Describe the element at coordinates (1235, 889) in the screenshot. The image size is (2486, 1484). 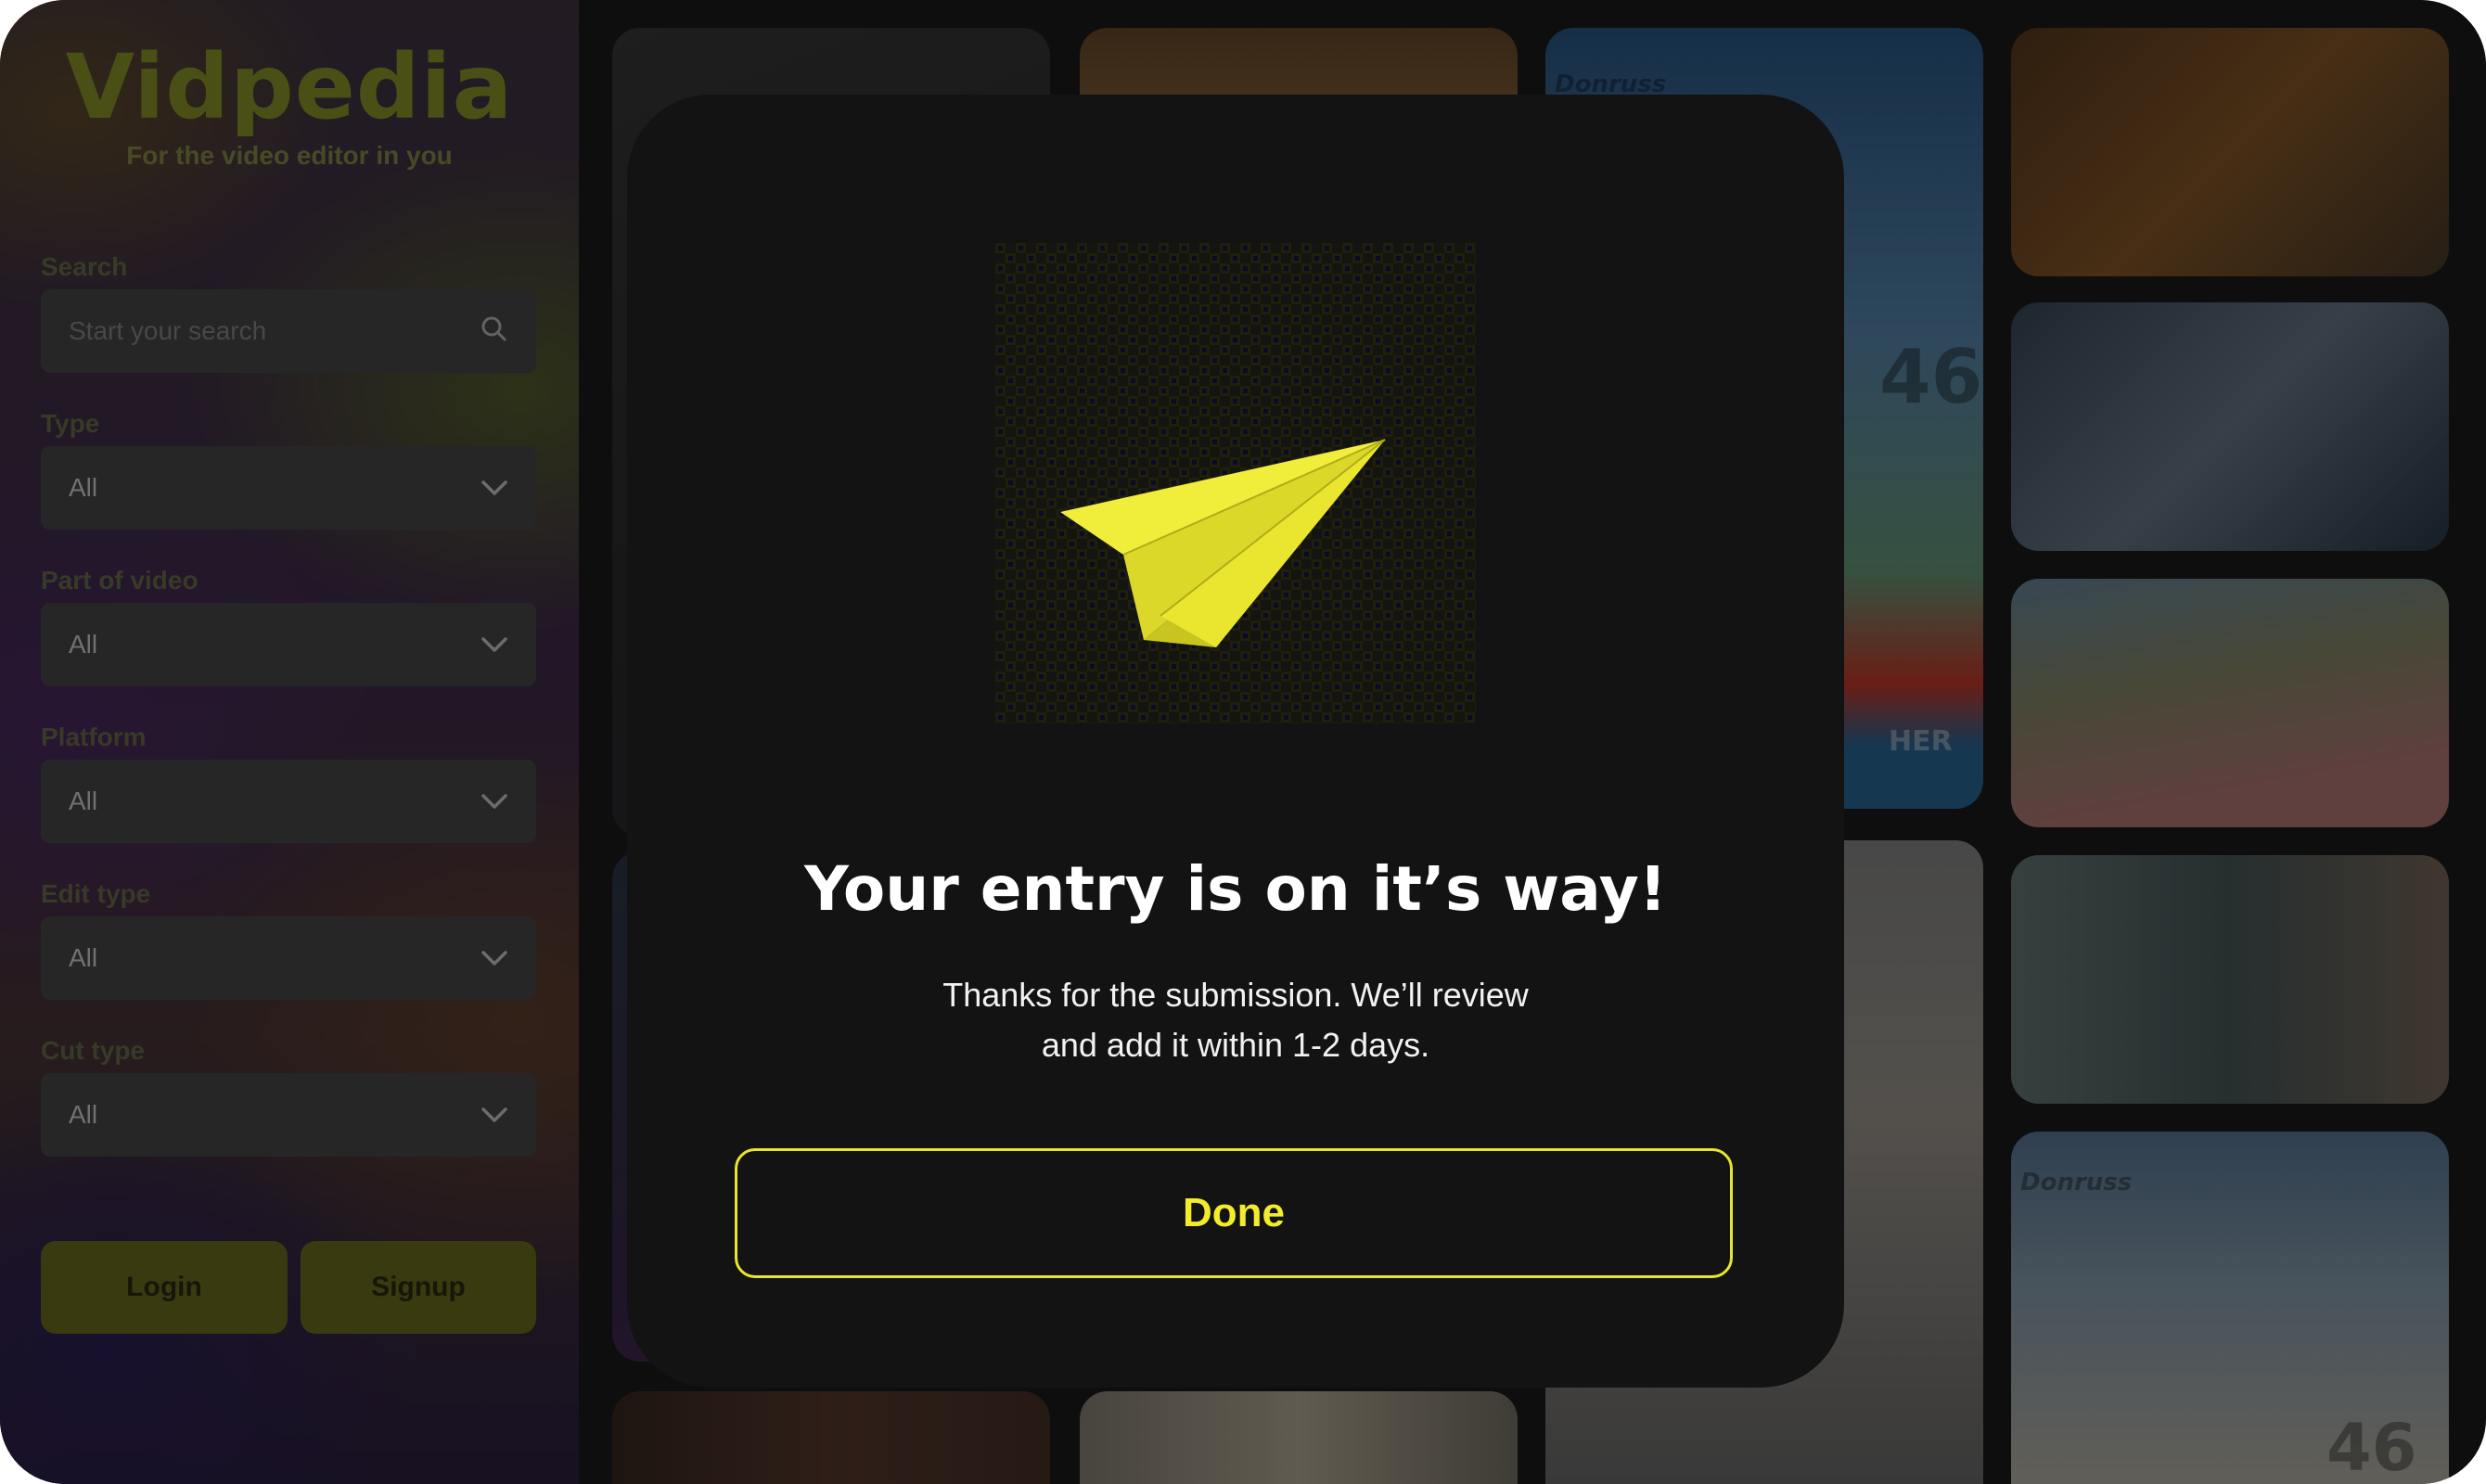
I see `dialog-title: Your entry is on it’s way!` at that location.